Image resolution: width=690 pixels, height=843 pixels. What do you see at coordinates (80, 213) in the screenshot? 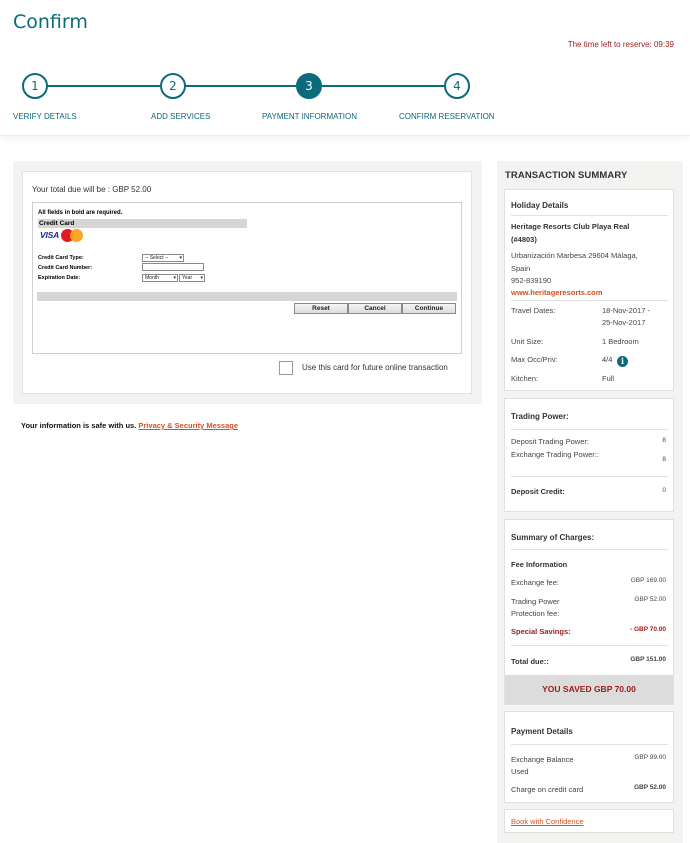
I see `required-note: All fields in bold are required.` at bounding box center [80, 213].